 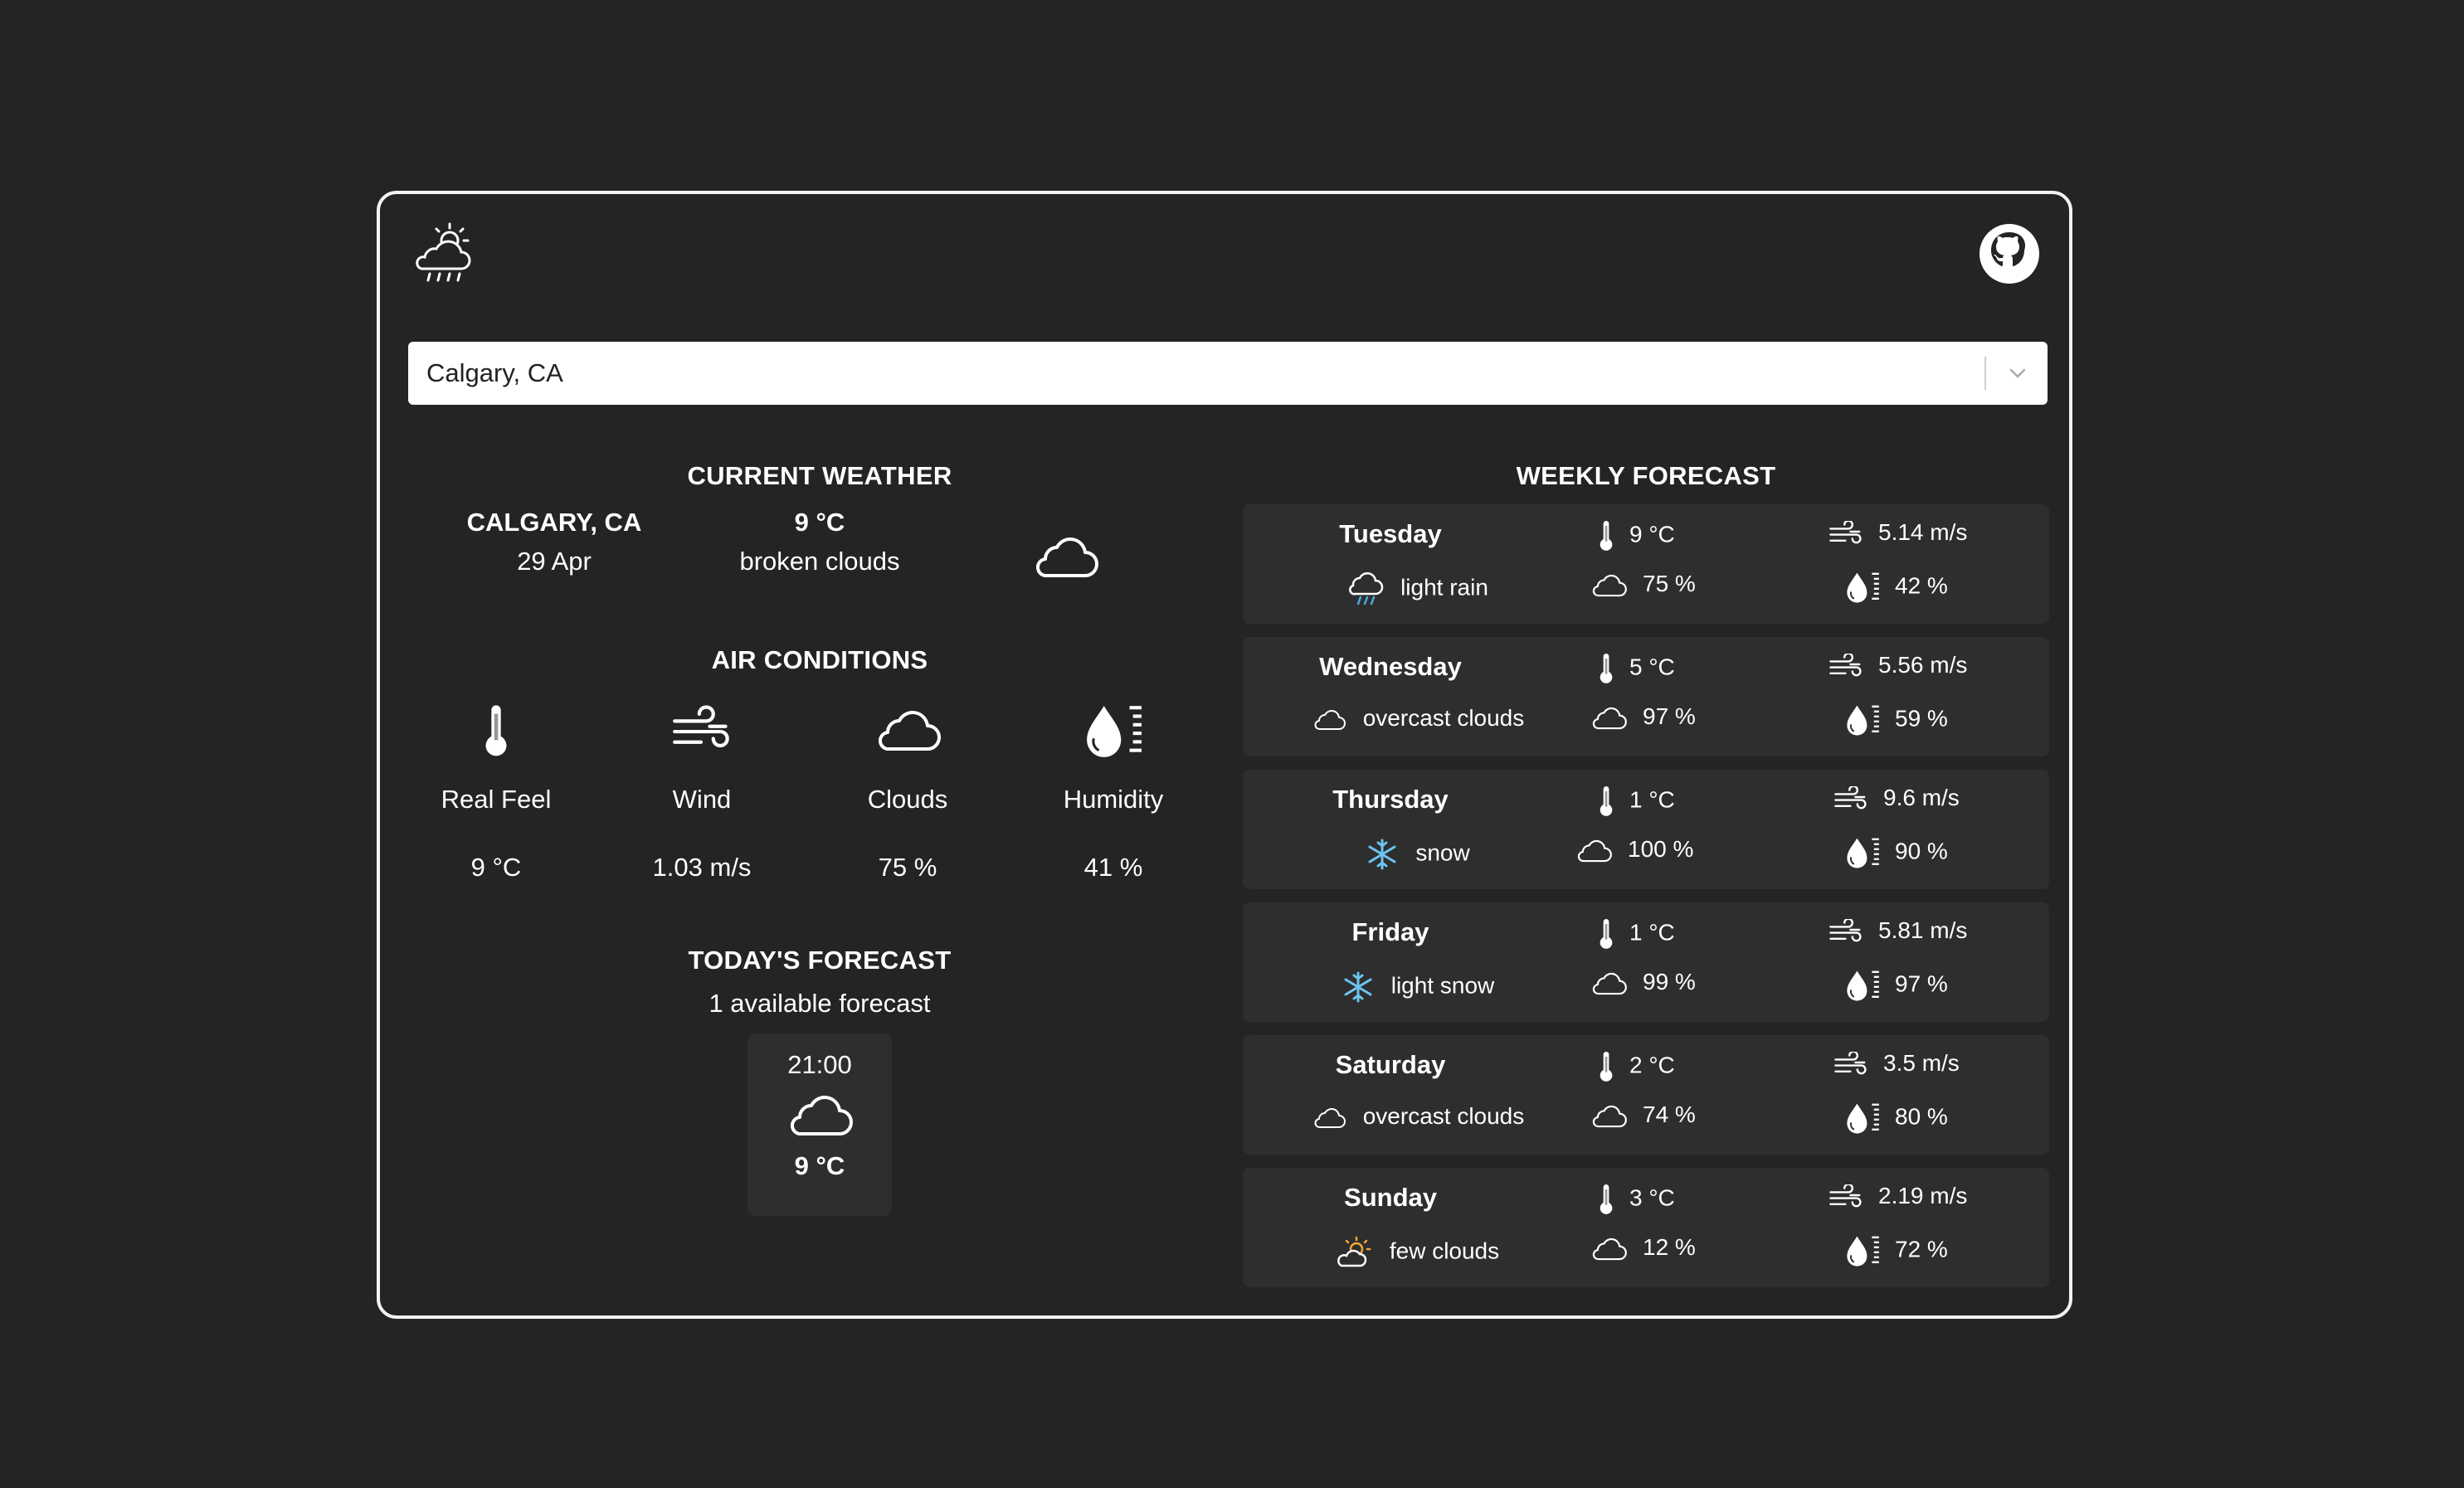 I want to click on forecast-description-text: few clouds, so click(x=1444, y=1251).